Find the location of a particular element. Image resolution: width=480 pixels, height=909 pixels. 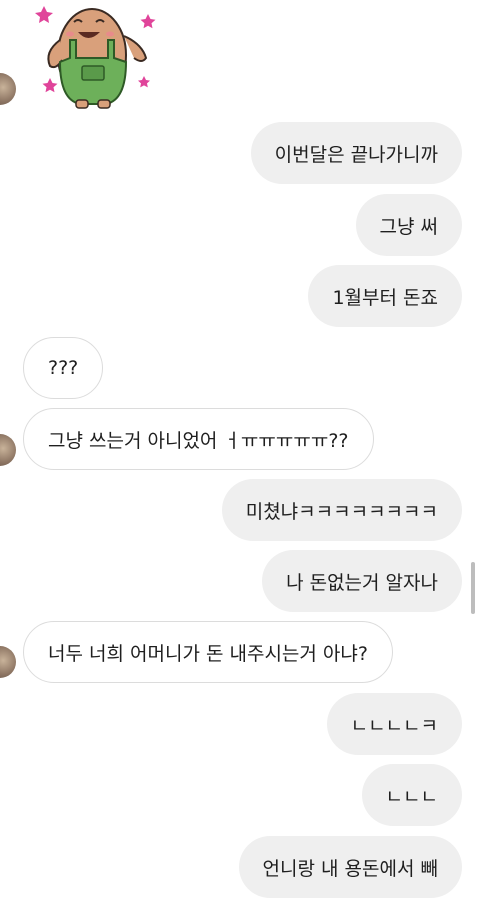

scrollbar is located at coordinates (473, 588).